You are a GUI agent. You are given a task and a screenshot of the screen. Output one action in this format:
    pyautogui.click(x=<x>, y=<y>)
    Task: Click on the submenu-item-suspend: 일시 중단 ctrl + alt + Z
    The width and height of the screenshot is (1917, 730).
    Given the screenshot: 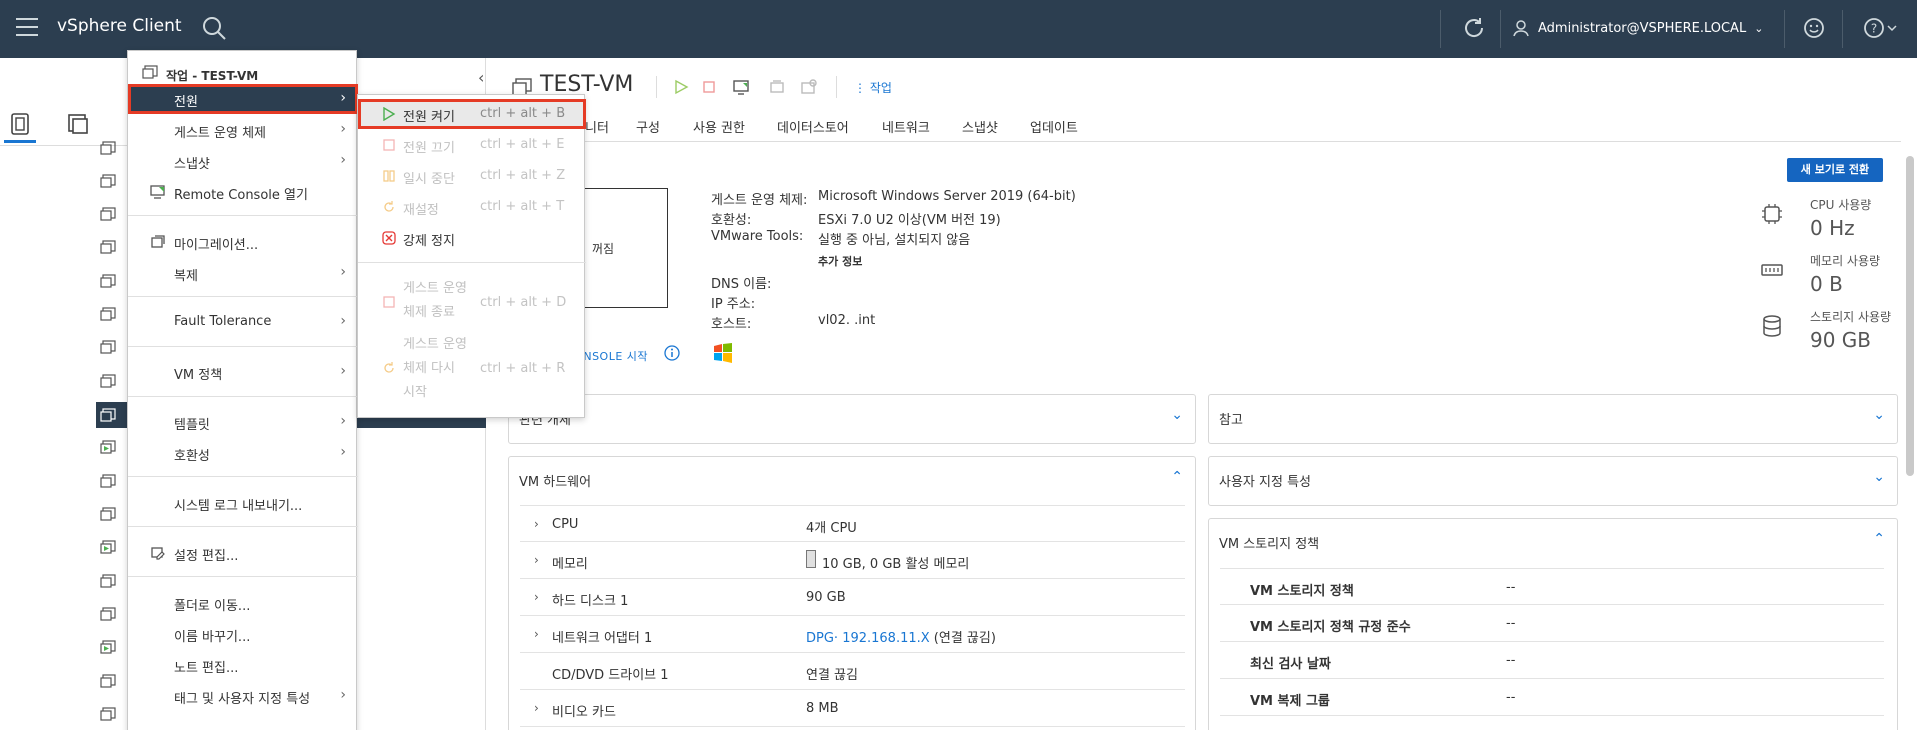 What is the action you would take?
    pyautogui.click(x=472, y=176)
    